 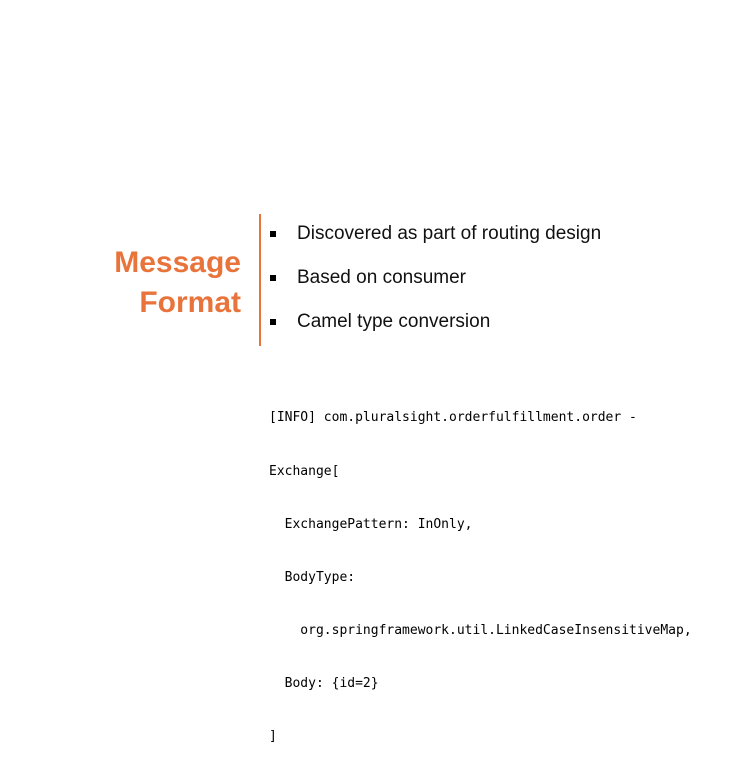 What do you see at coordinates (324, 683) in the screenshot?
I see `log-line: Body: {id=2}` at bounding box center [324, 683].